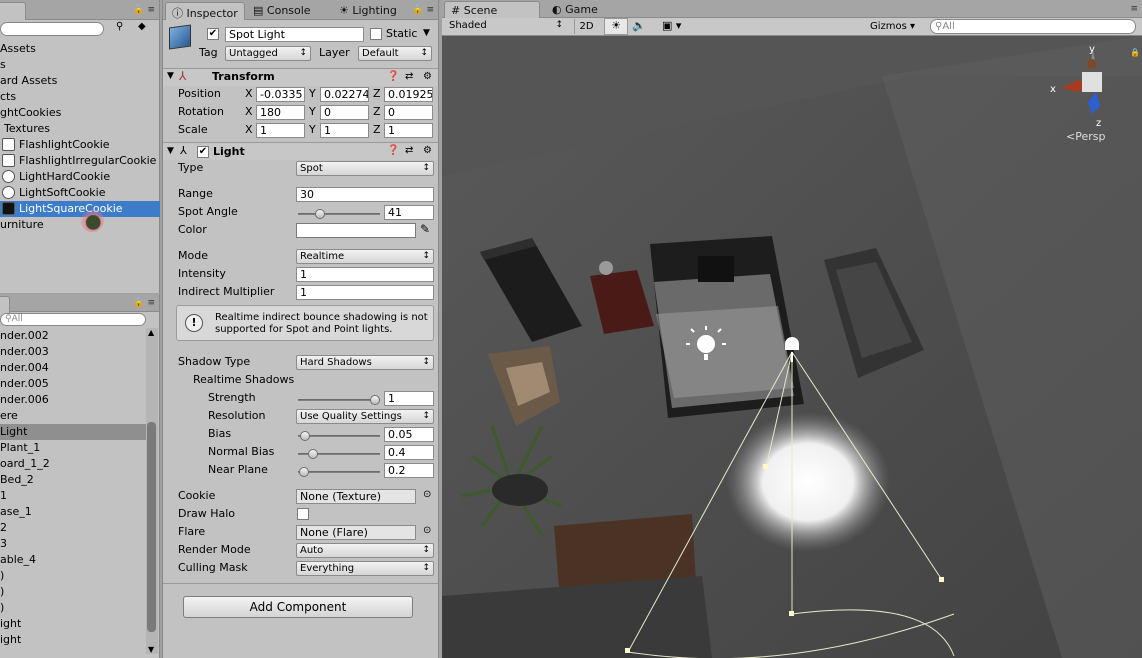 The width and height of the screenshot is (1142, 658). Describe the element at coordinates (365, 416) in the screenshot. I see `resolution-dropdown: Use Quality Settings` at that location.